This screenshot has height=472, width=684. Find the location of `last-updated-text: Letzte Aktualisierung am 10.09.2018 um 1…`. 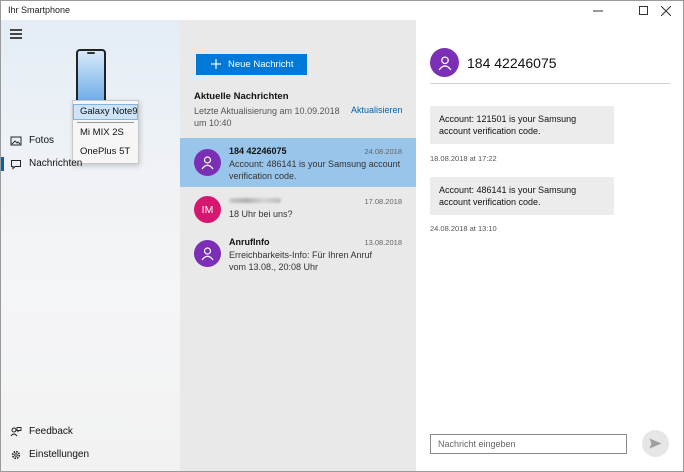

last-updated-text: Letzte Aktualisierung am 10.09.2018 um 1… is located at coordinates (267, 117).